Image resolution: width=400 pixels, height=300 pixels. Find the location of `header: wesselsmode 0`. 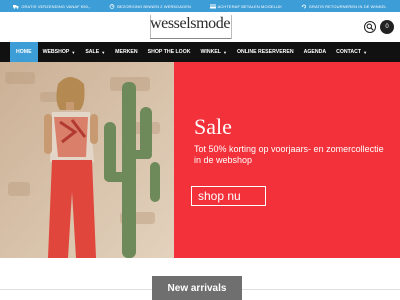

header: wesselsmode 0 is located at coordinates (200, 27).